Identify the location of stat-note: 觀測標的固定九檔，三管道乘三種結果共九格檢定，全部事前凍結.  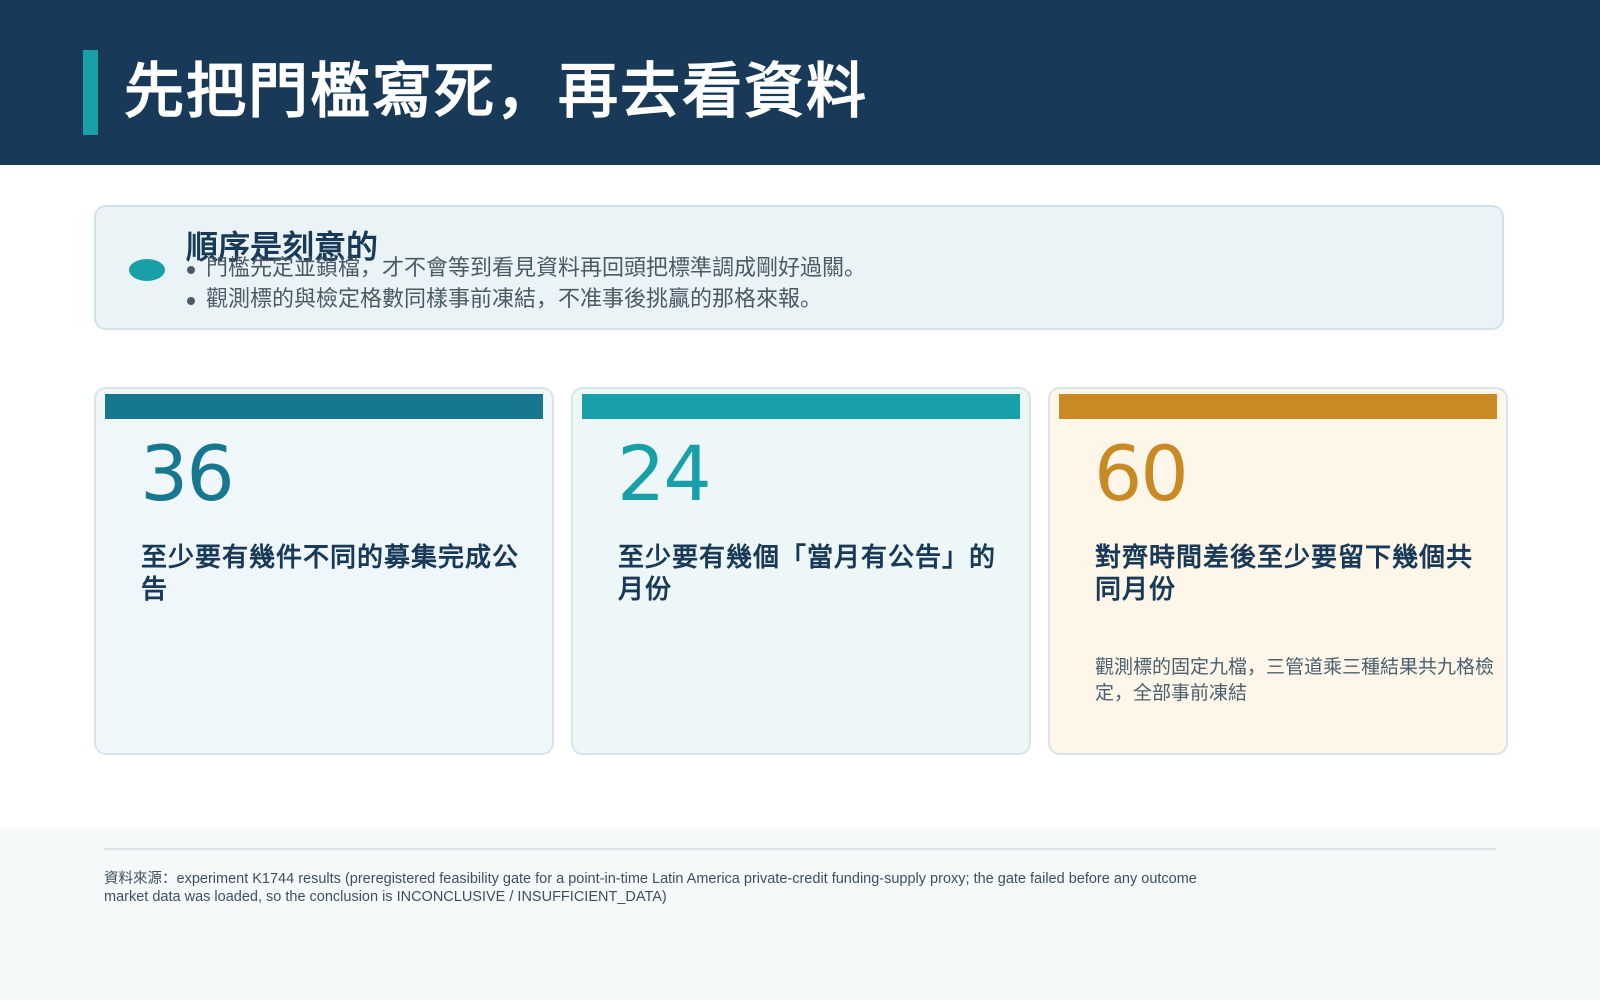
(1295, 680).